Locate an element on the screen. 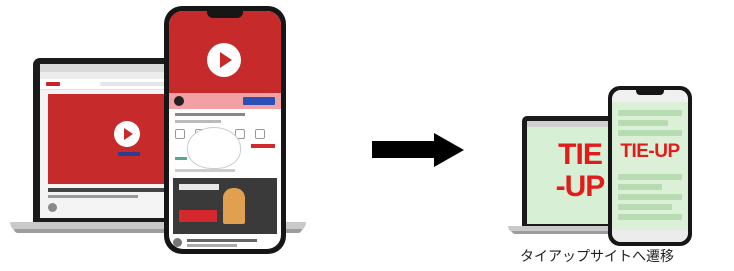 The width and height of the screenshot is (734, 271). phone-toolbar is located at coordinates (650, 236).